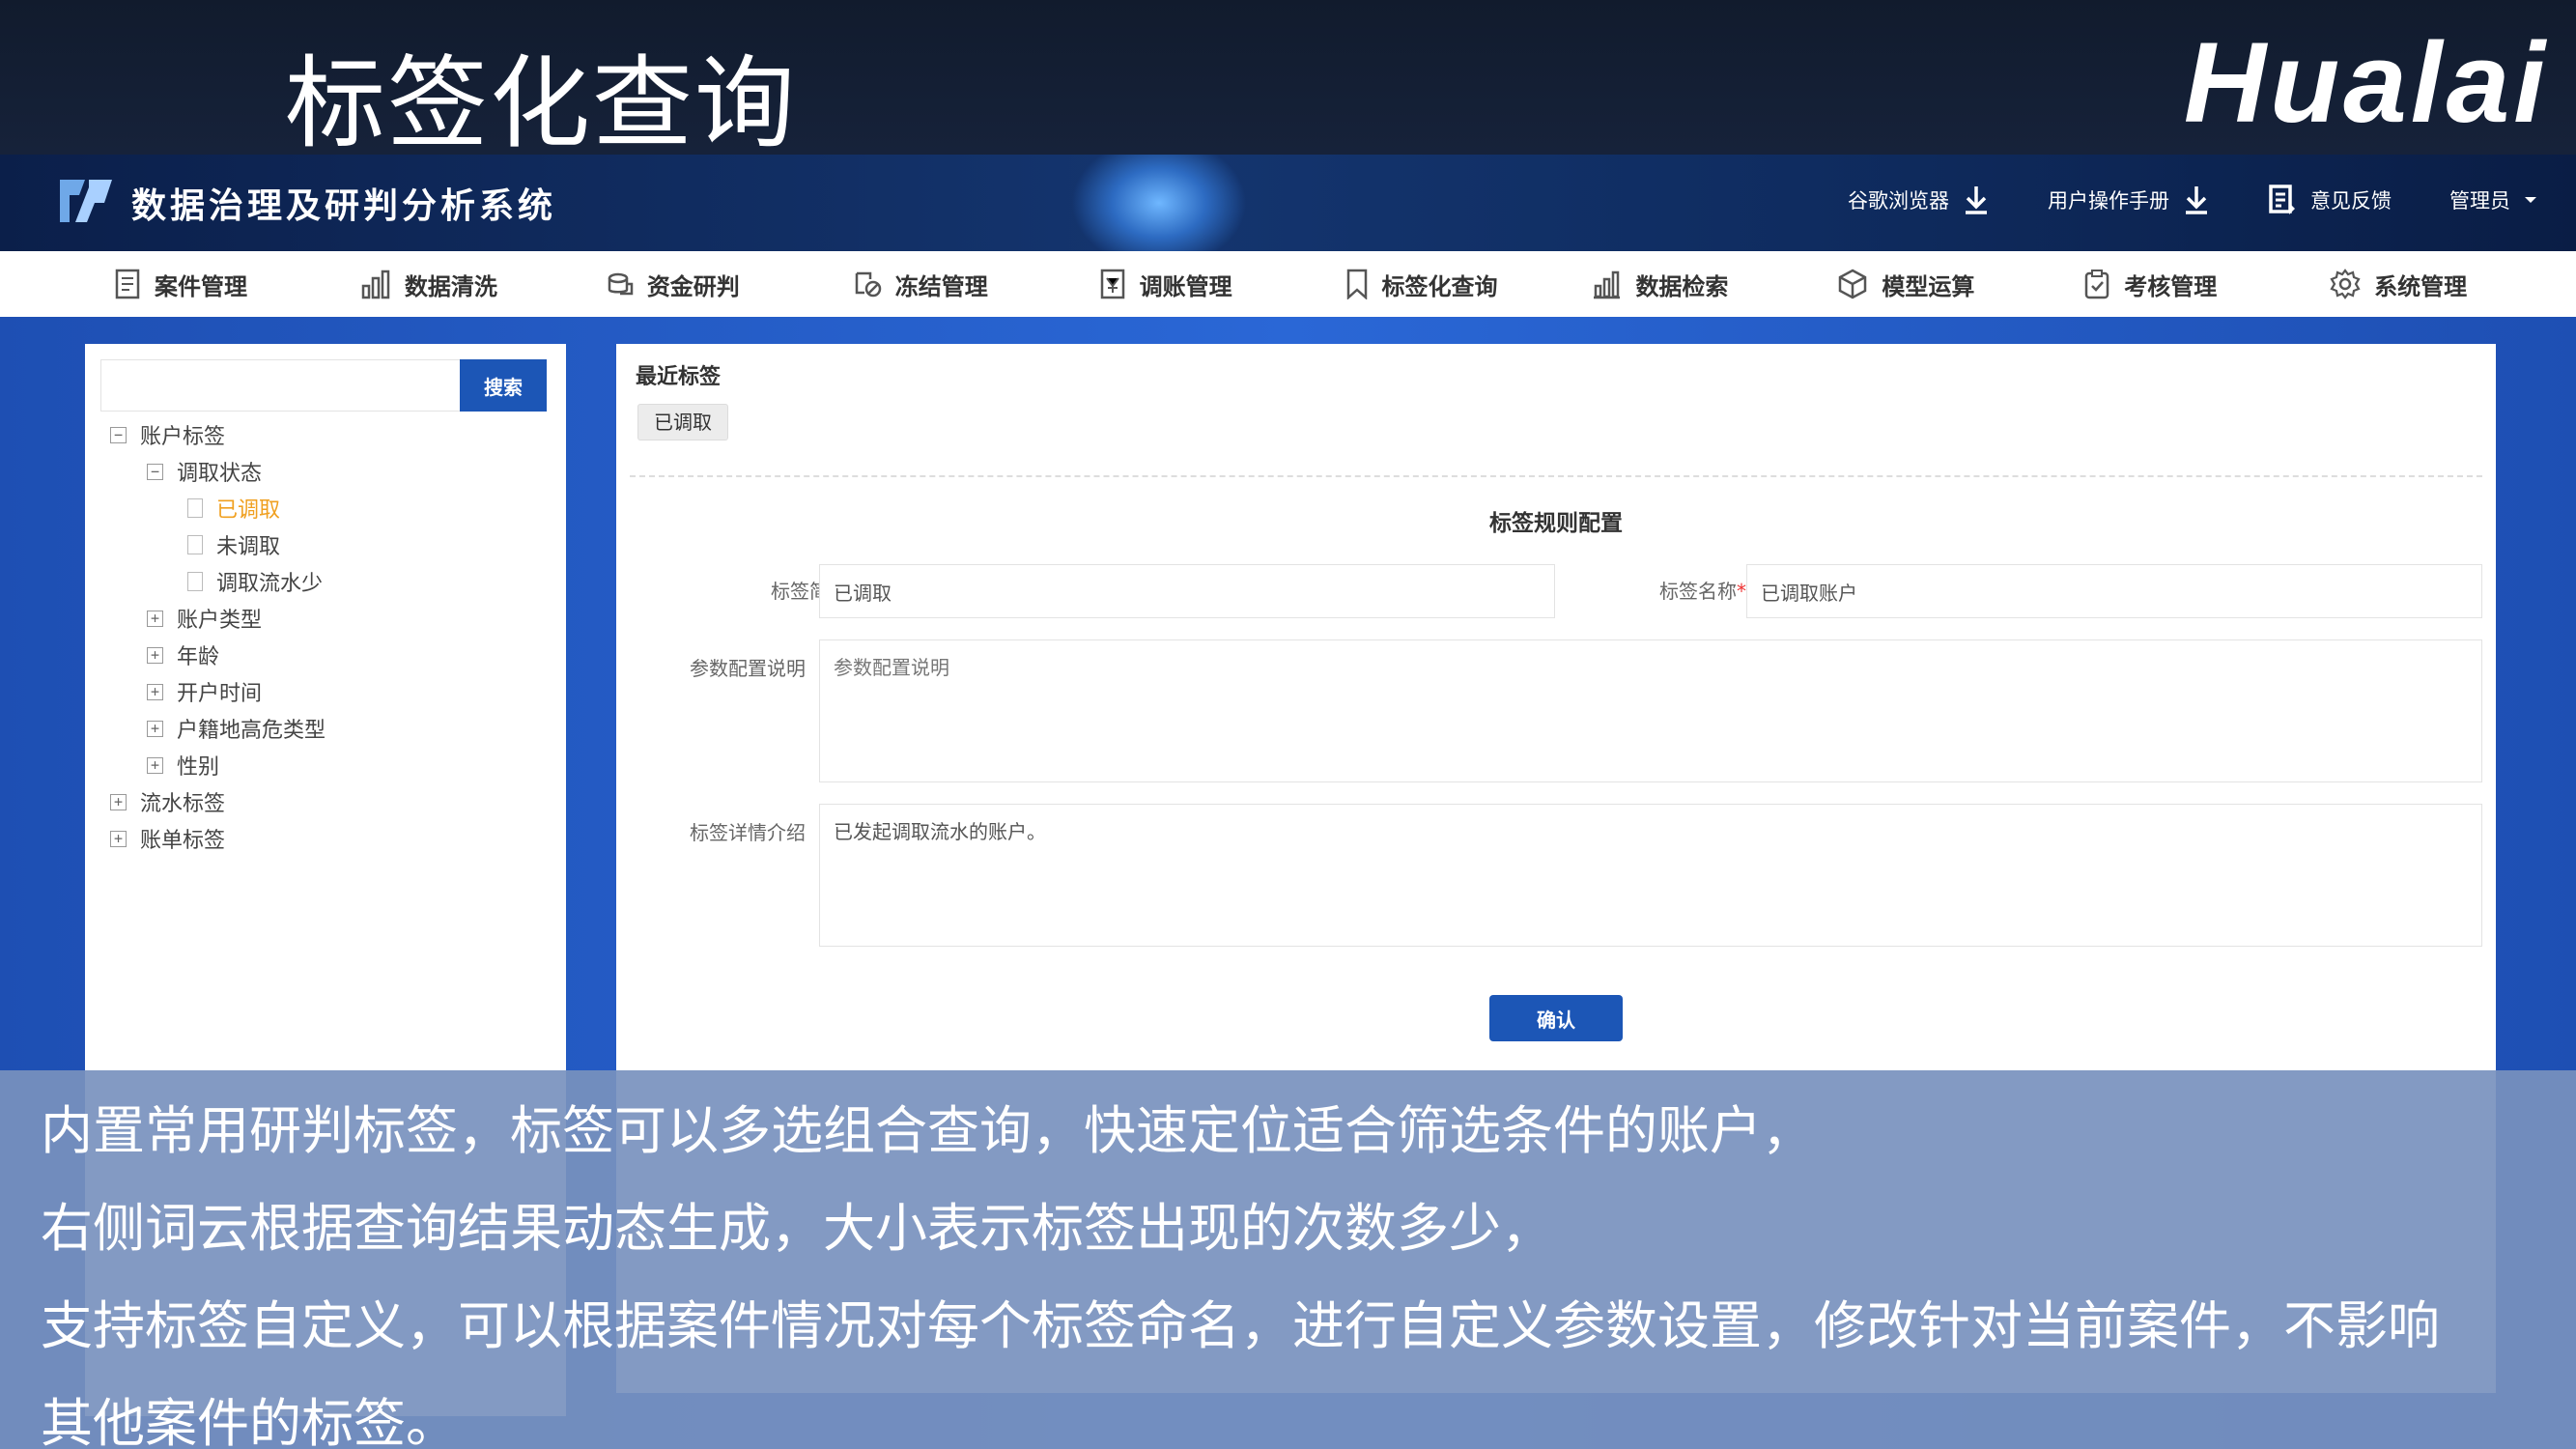 This screenshot has height=1449, width=2576. Describe the element at coordinates (86, 201) in the screenshot. I see `app-logo-icon` at that location.